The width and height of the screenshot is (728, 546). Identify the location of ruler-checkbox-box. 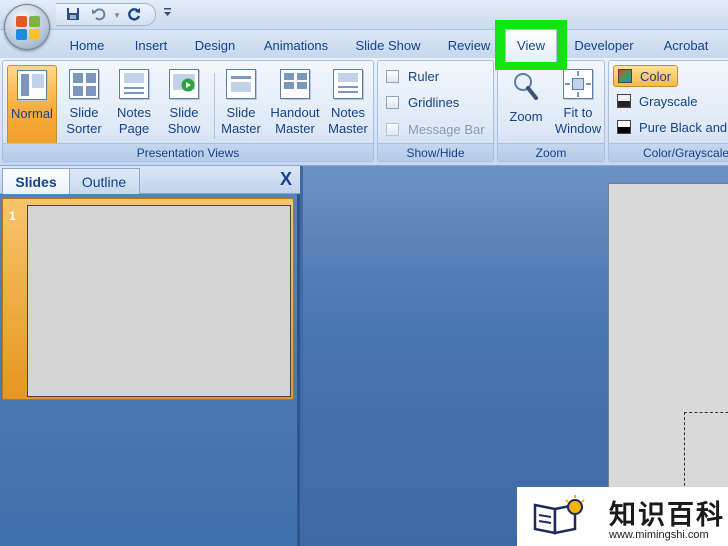
(392, 76).